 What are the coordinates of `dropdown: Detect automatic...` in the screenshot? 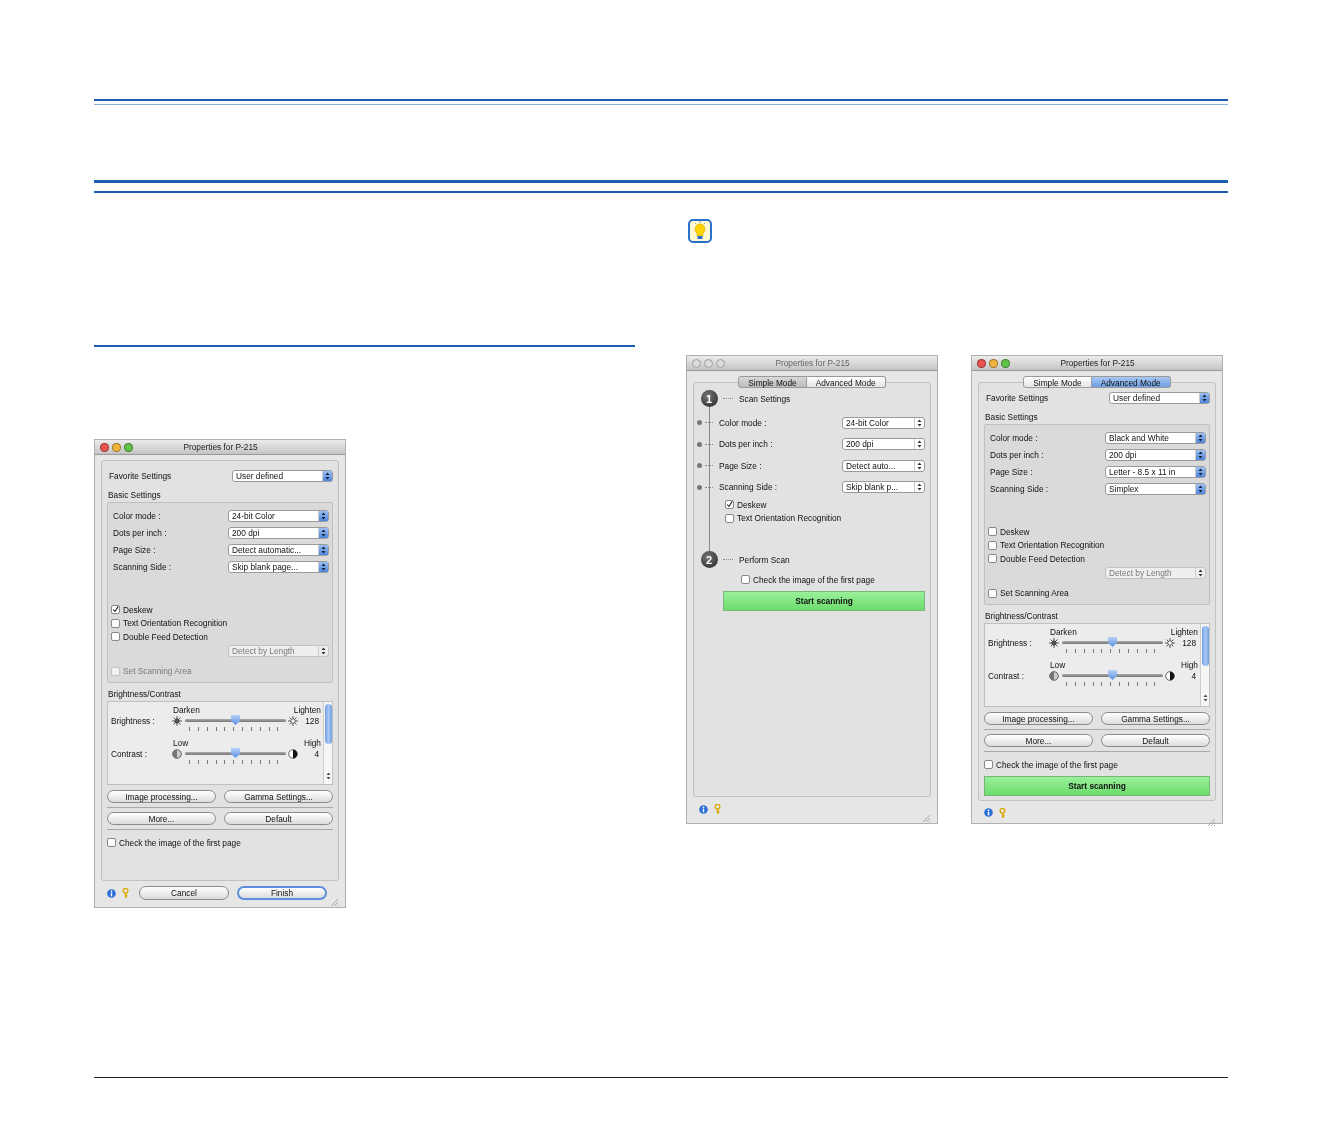 It's located at (278, 549).